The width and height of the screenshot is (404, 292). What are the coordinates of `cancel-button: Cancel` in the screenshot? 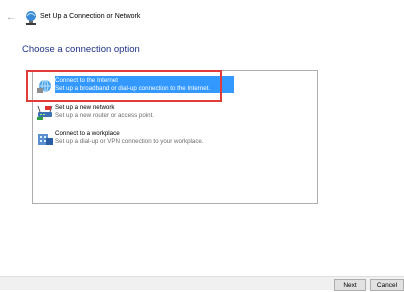 It's located at (387, 285).